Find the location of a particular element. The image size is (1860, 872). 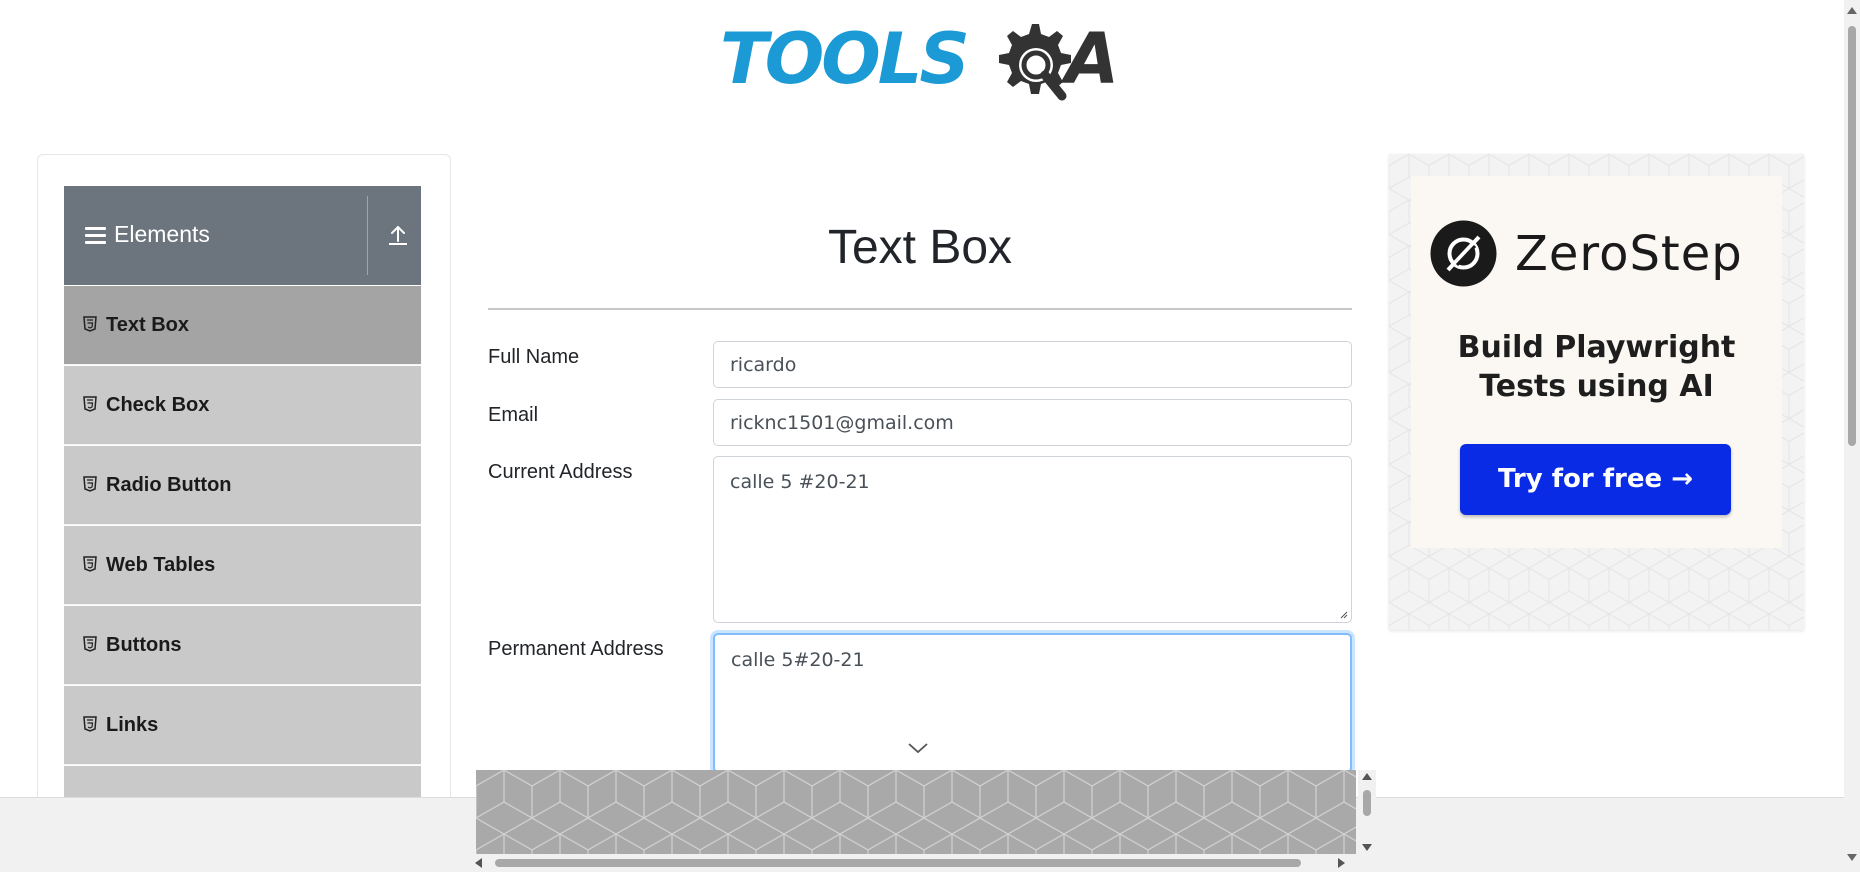

permanent-address-value: calle 5#20-21 is located at coordinates (798, 660).